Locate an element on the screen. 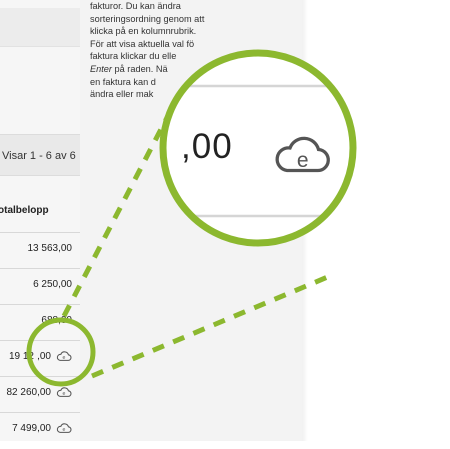  e-invoice-cloud-icon: e is located at coordinates (302, 154).